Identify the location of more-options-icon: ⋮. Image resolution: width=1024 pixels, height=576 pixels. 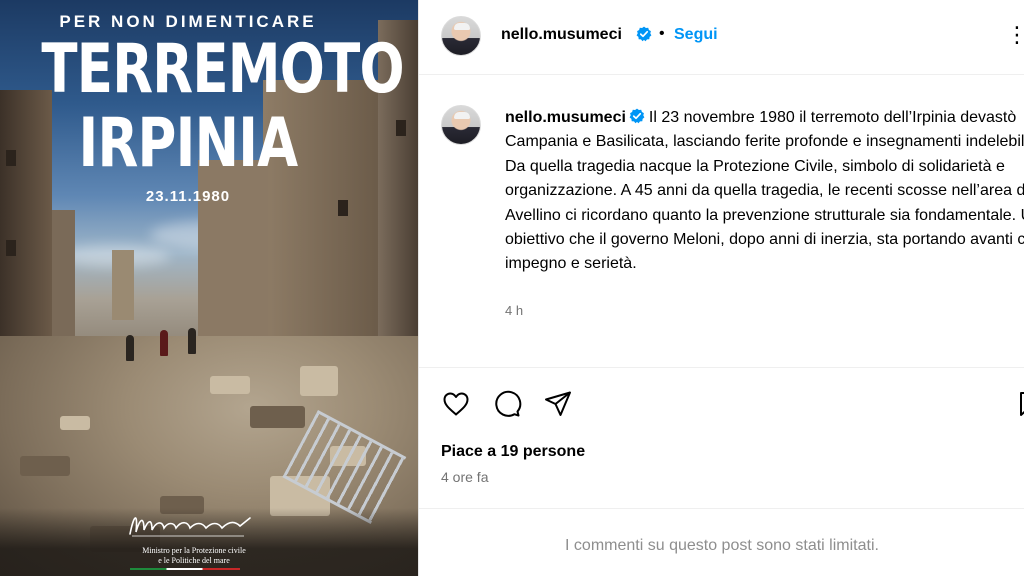
(1015, 35).